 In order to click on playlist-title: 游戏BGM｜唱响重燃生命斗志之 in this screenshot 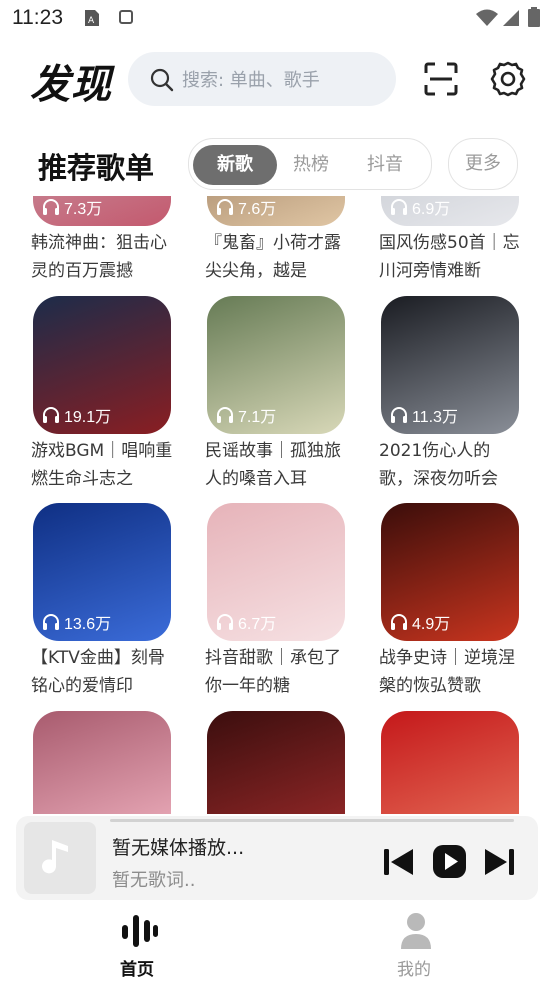, I will do `click(102, 465)`.